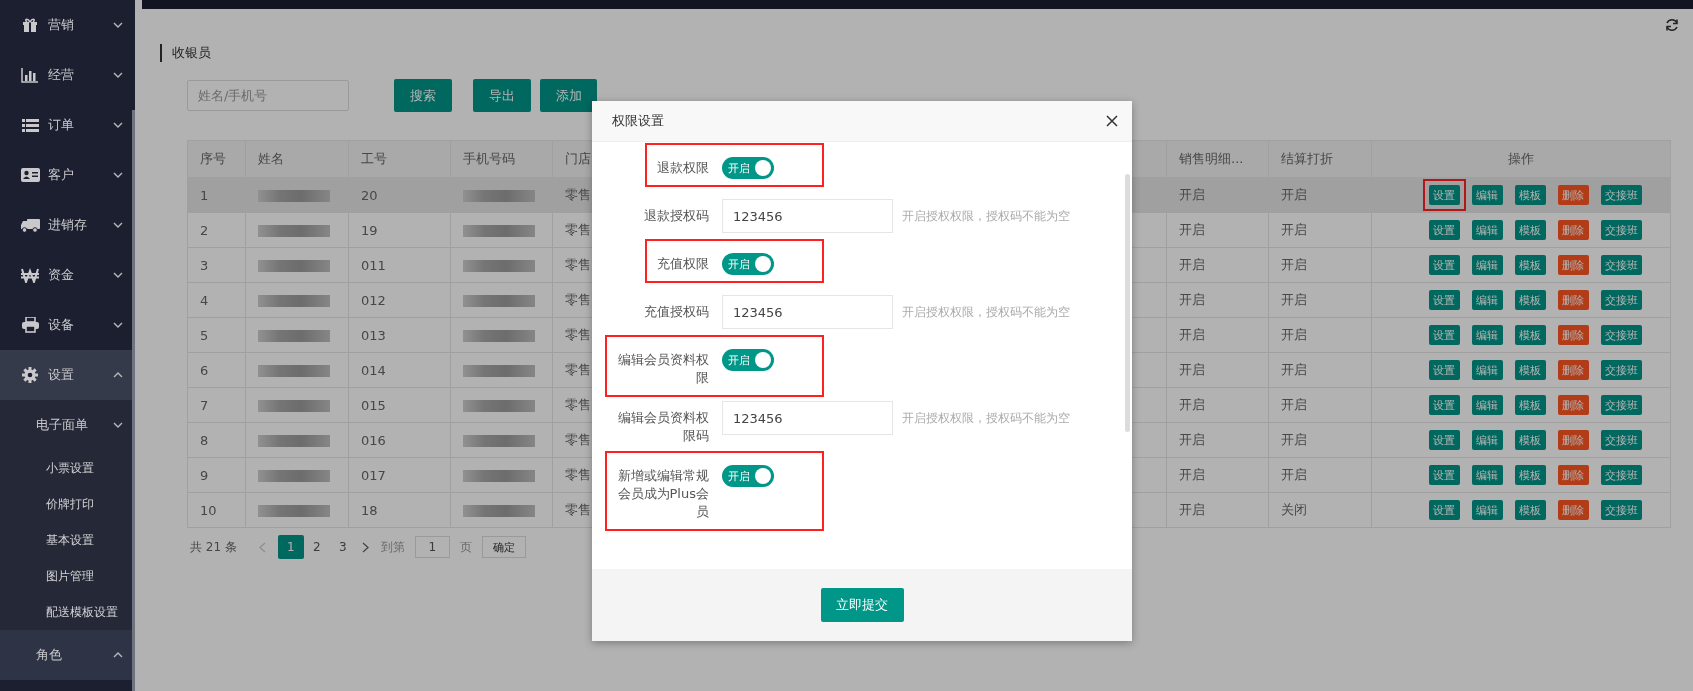  Describe the element at coordinates (432, 547) in the screenshot. I see `page-input: 1` at that location.